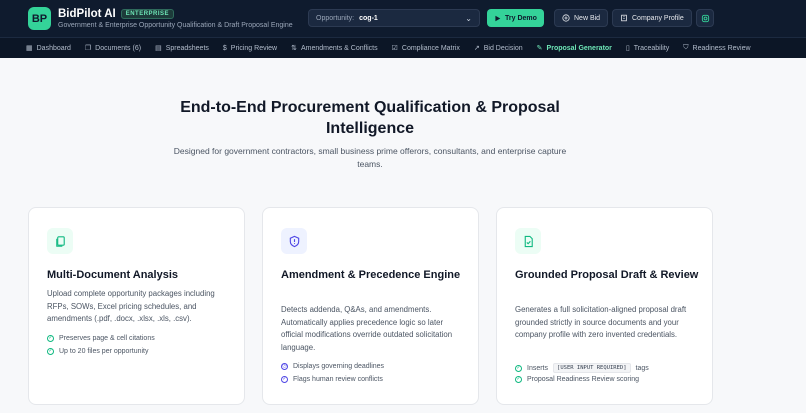 This screenshot has width=806, height=413. Describe the element at coordinates (294, 241) in the screenshot. I see `shield-alert-icon` at that location.